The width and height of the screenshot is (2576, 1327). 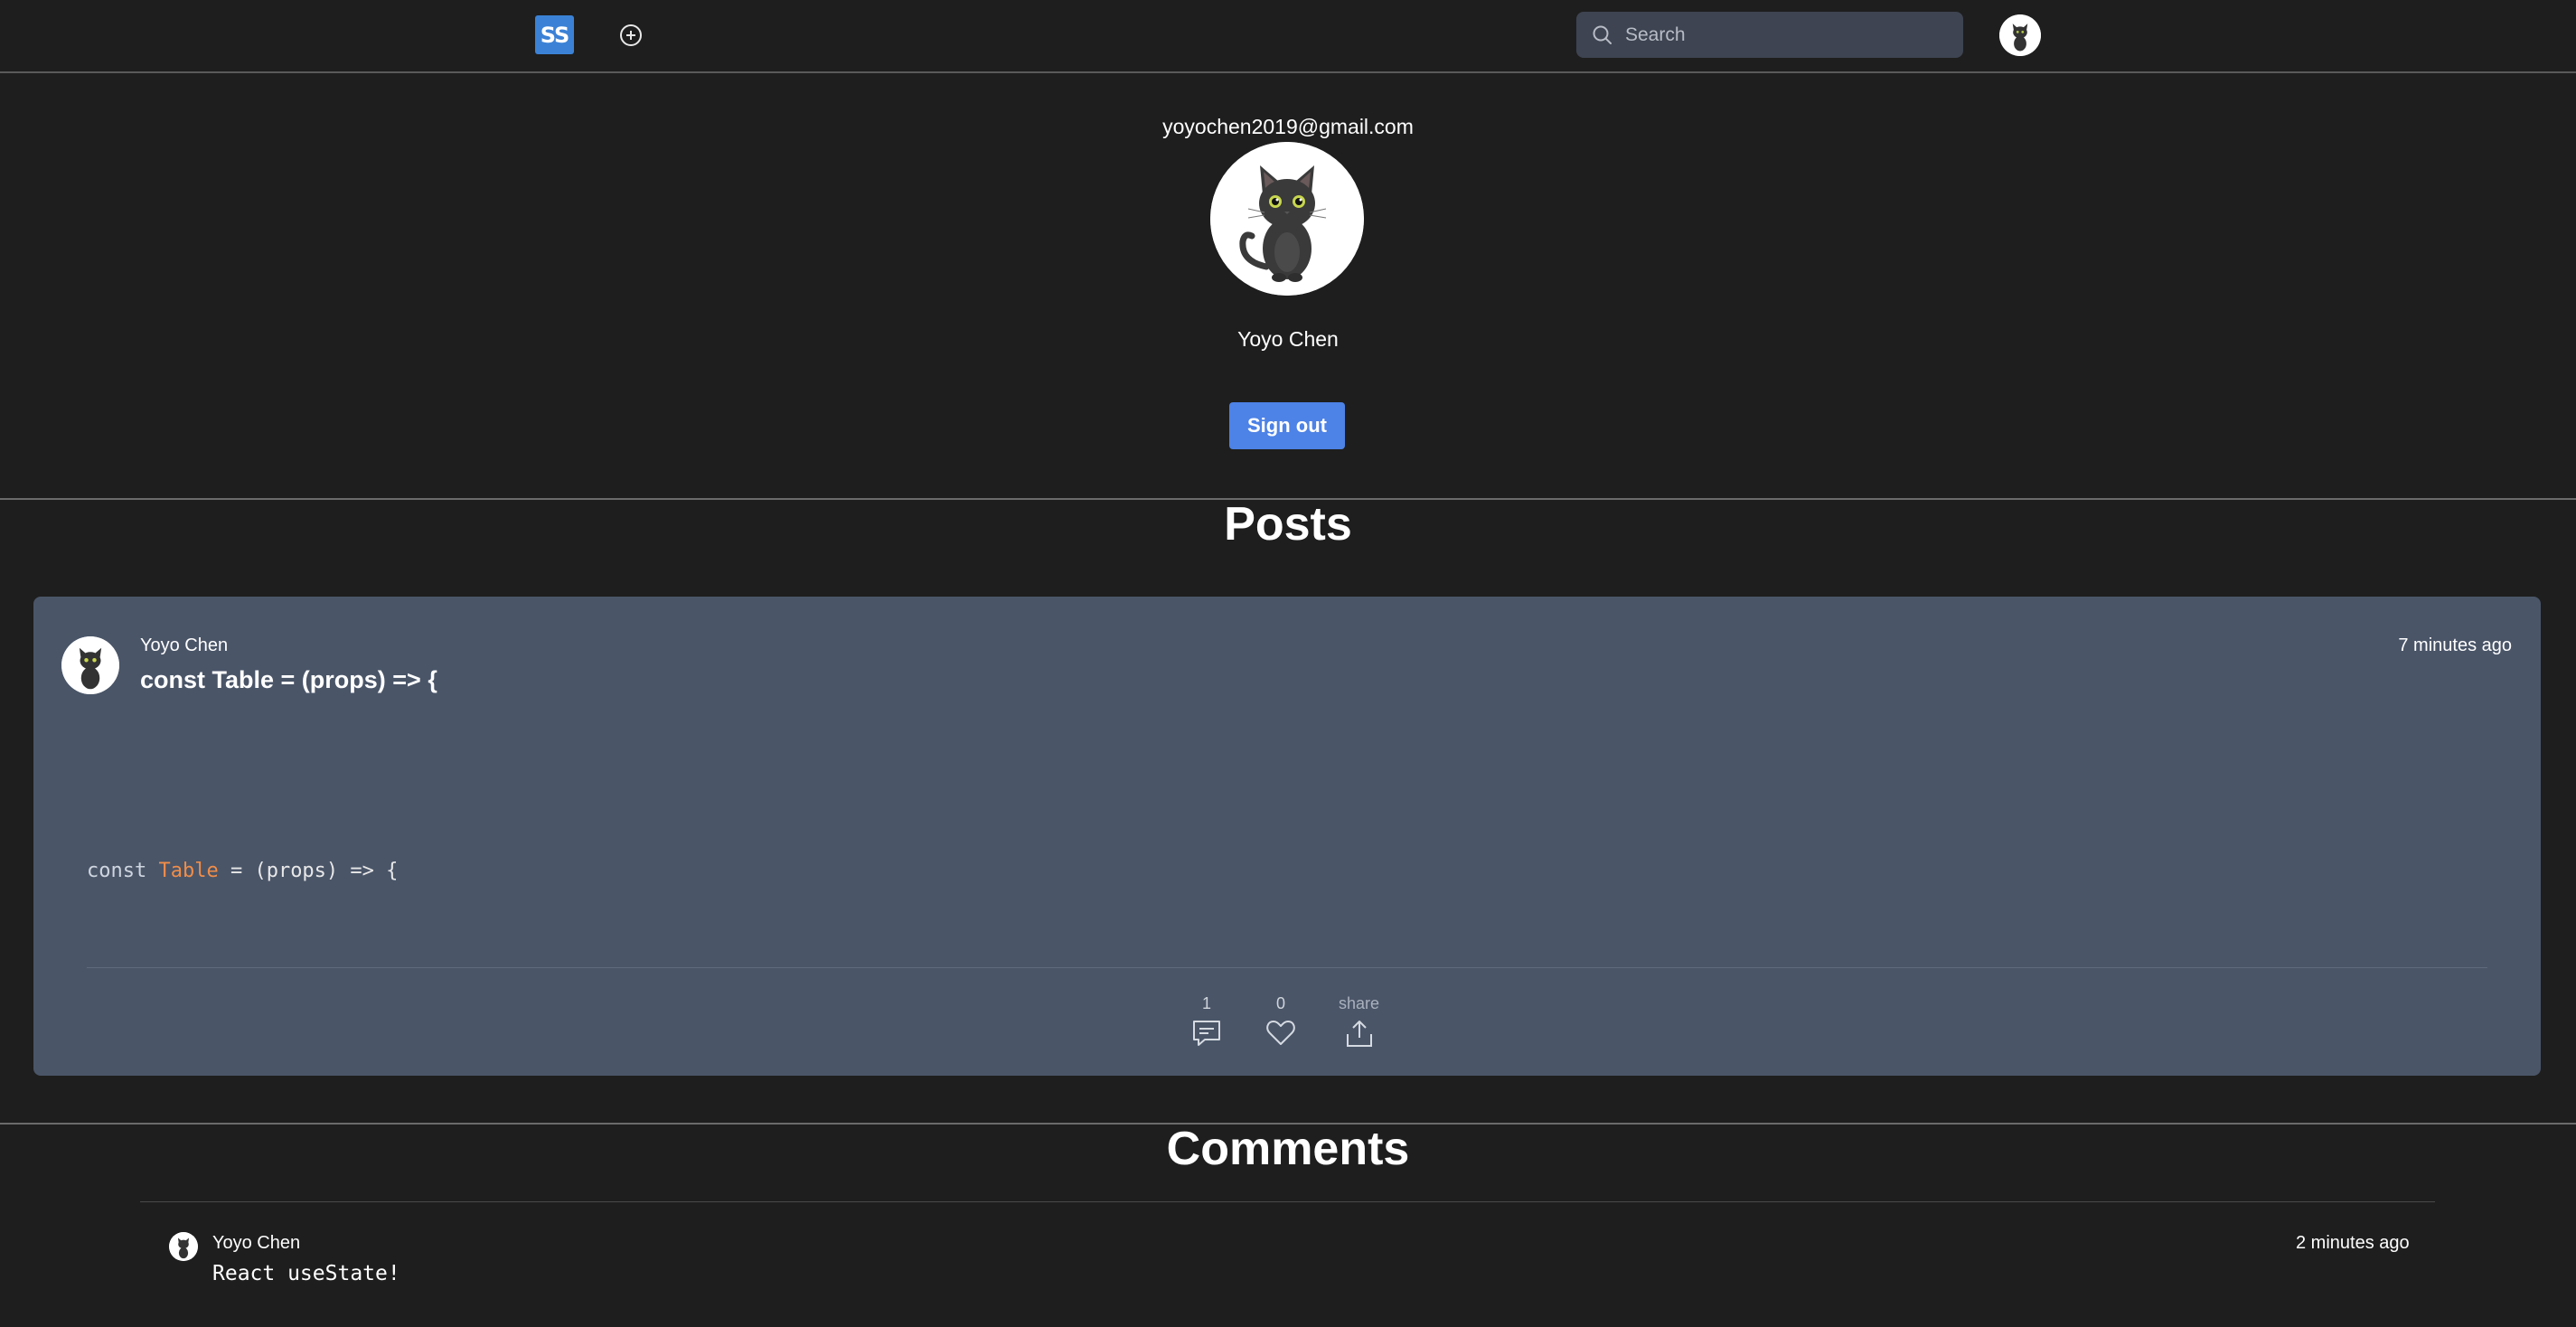 I want to click on post-footer-divider, so click(x=1287, y=967).